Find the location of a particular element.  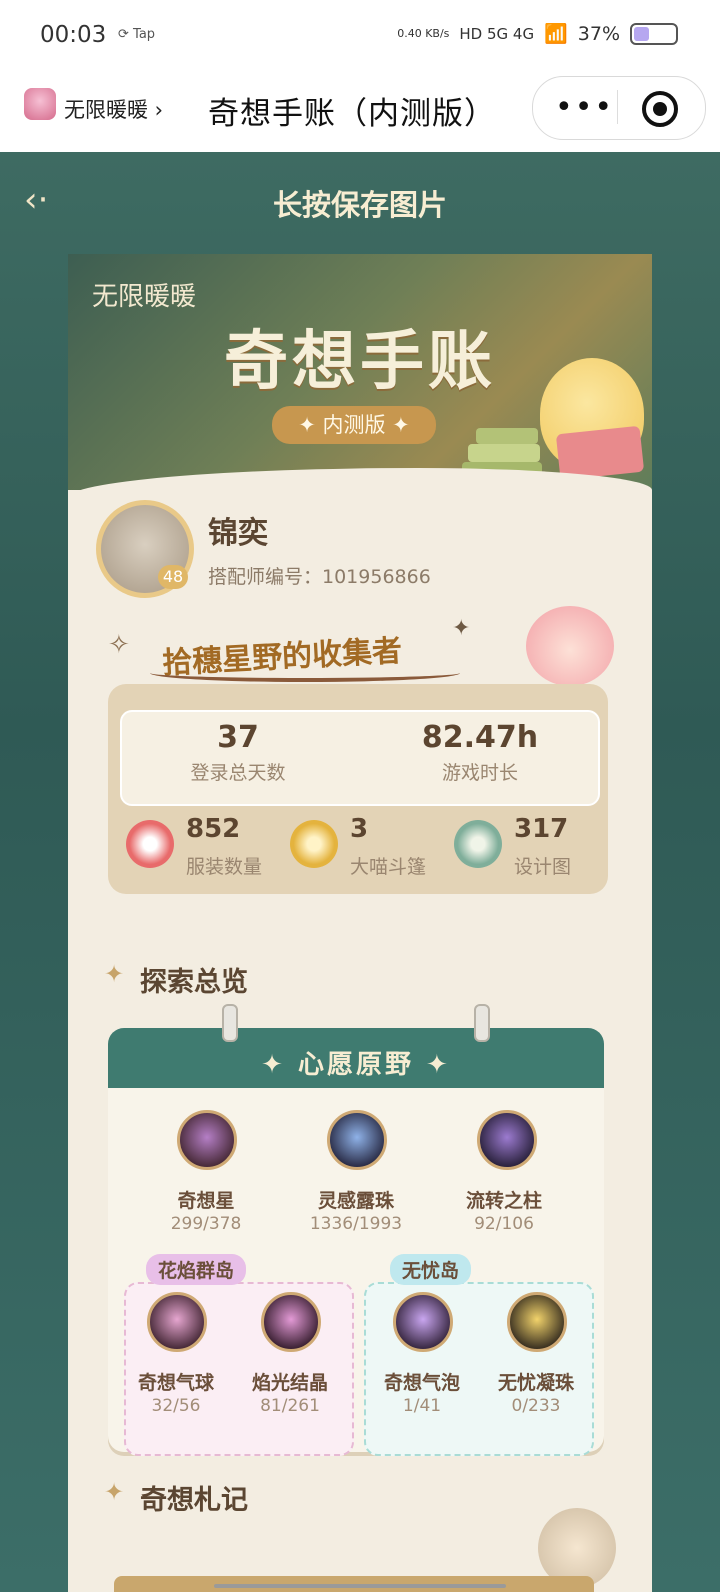

login-days-label: 登录总天数 is located at coordinates (238, 773).